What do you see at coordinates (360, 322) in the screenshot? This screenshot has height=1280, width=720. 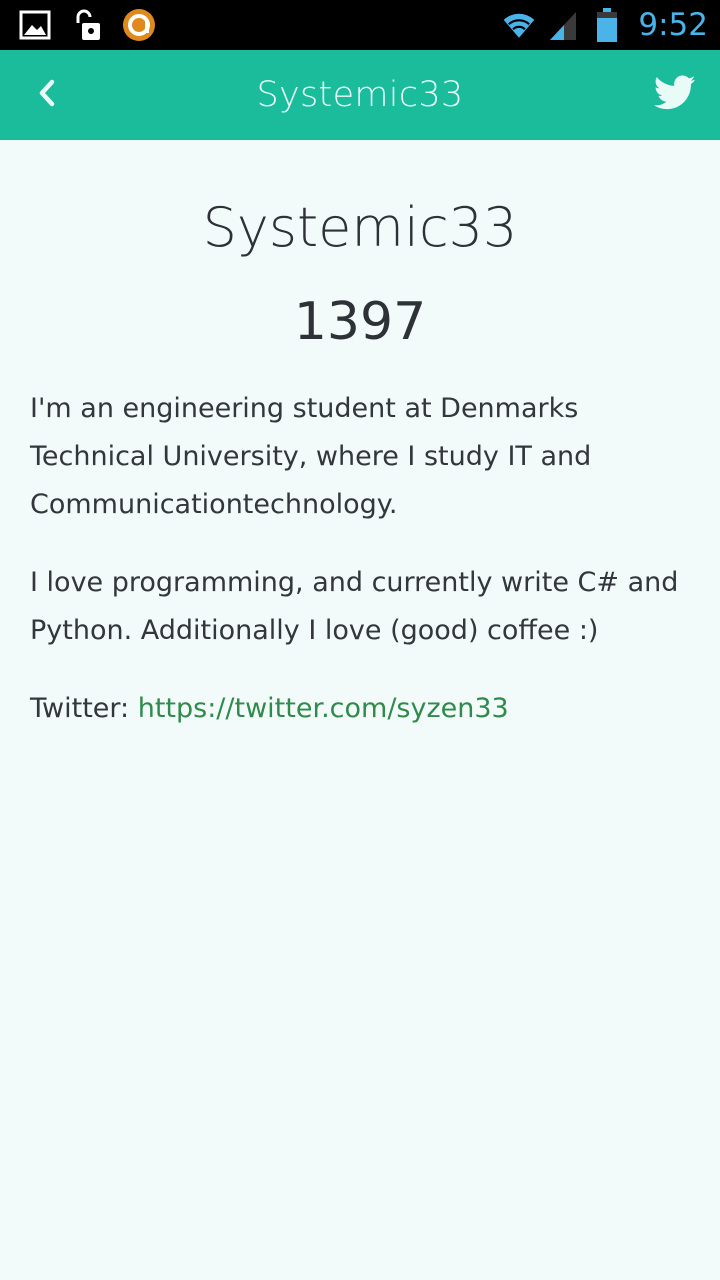 I see `profile-score: 1397` at bounding box center [360, 322].